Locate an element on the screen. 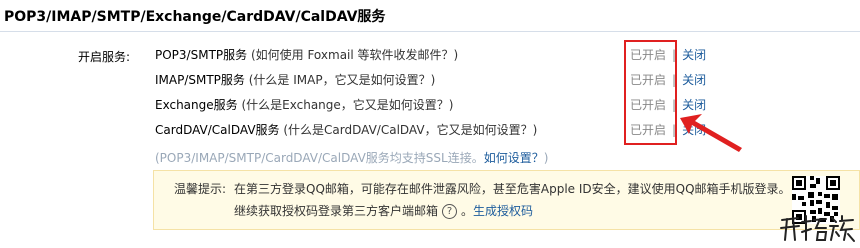  annotation-arrow-icon is located at coordinates (711, 133).